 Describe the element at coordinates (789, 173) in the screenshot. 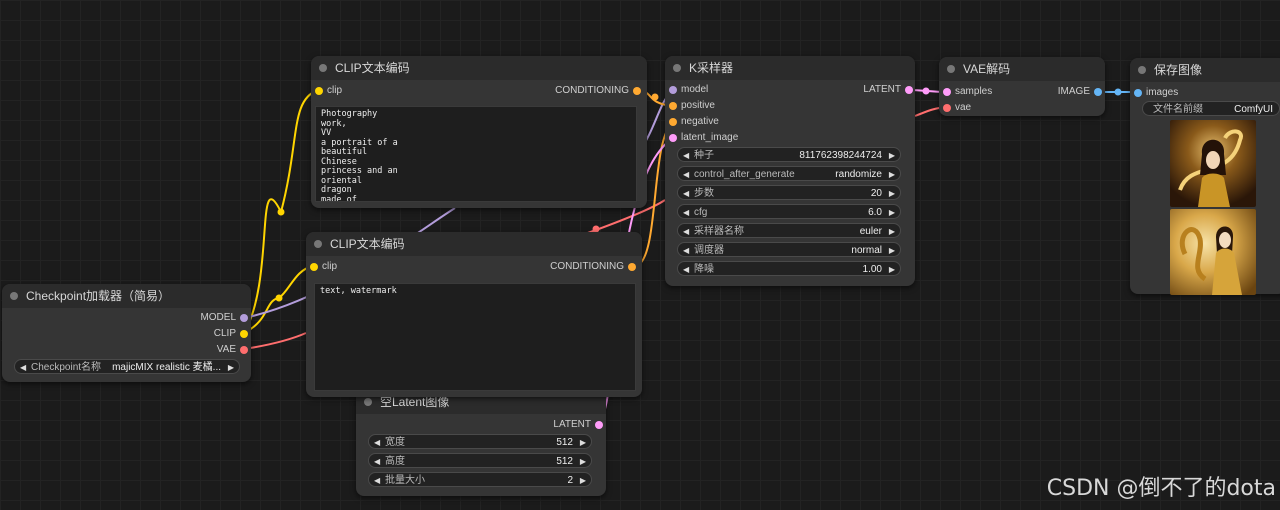

I see `widget-control-after-generate: ◀ control_after_generate randomize ▶` at that location.